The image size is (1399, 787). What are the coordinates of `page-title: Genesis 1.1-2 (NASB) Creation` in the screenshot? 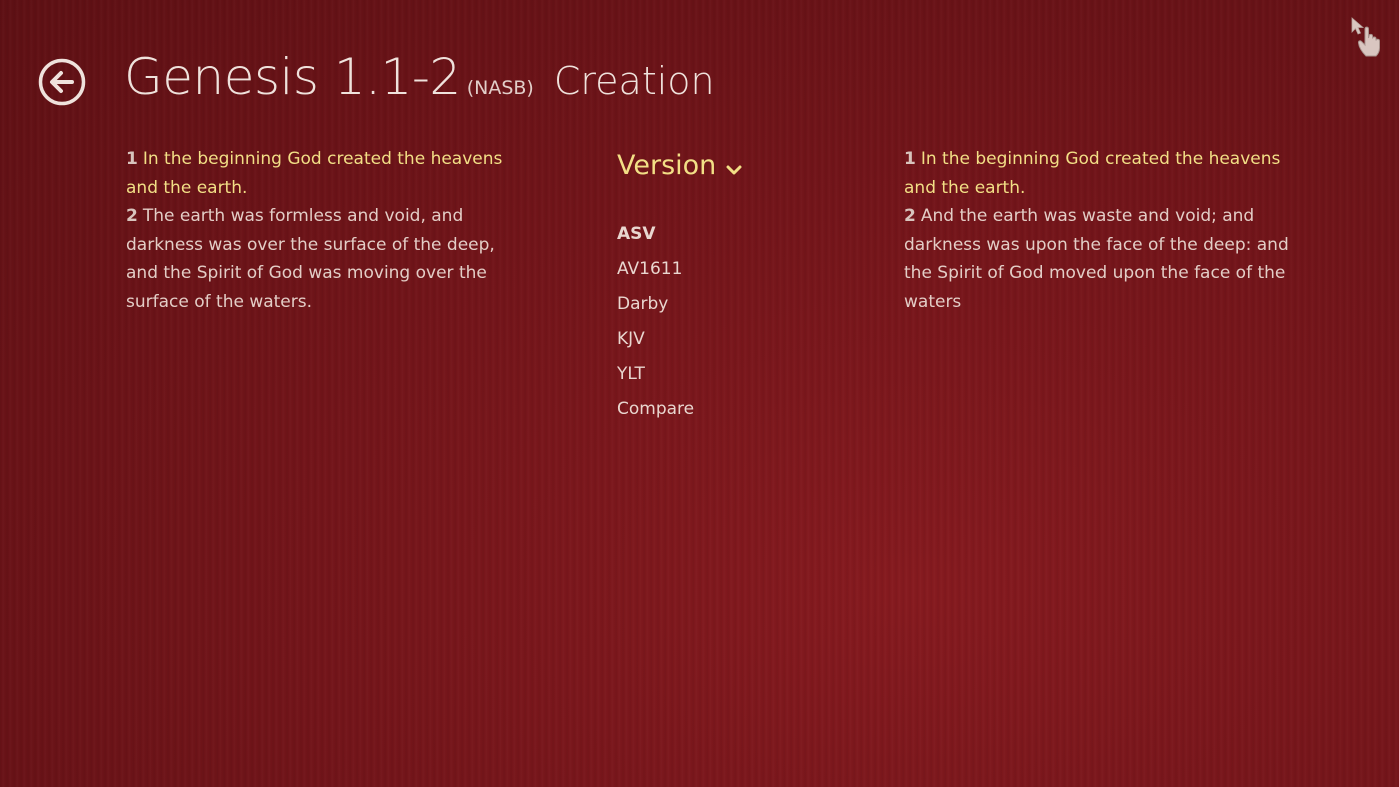 It's located at (419, 77).